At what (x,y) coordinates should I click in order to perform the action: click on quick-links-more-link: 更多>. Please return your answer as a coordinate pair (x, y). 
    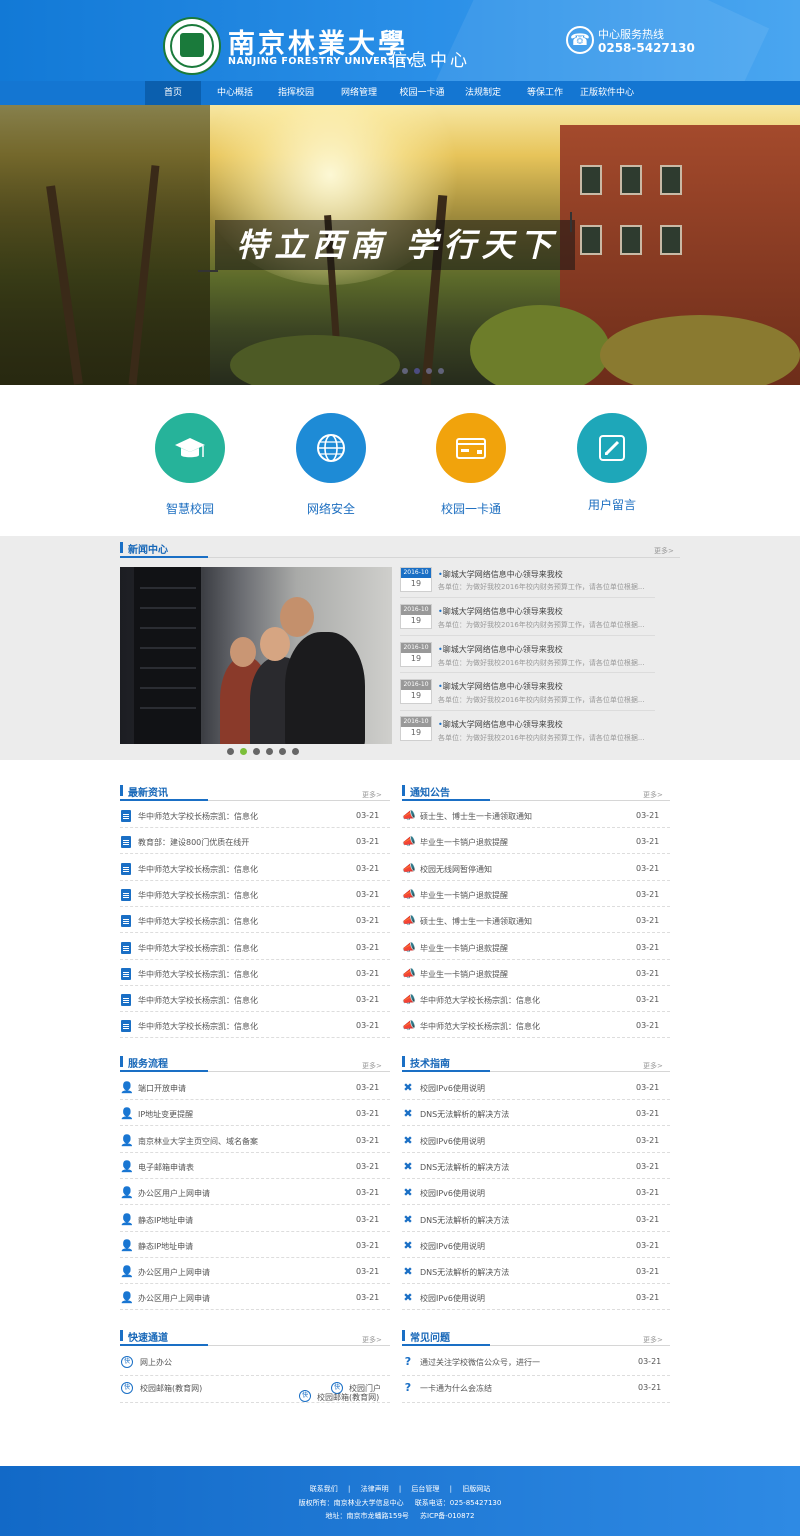
    Looking at the image, I should click on (372, 1340).